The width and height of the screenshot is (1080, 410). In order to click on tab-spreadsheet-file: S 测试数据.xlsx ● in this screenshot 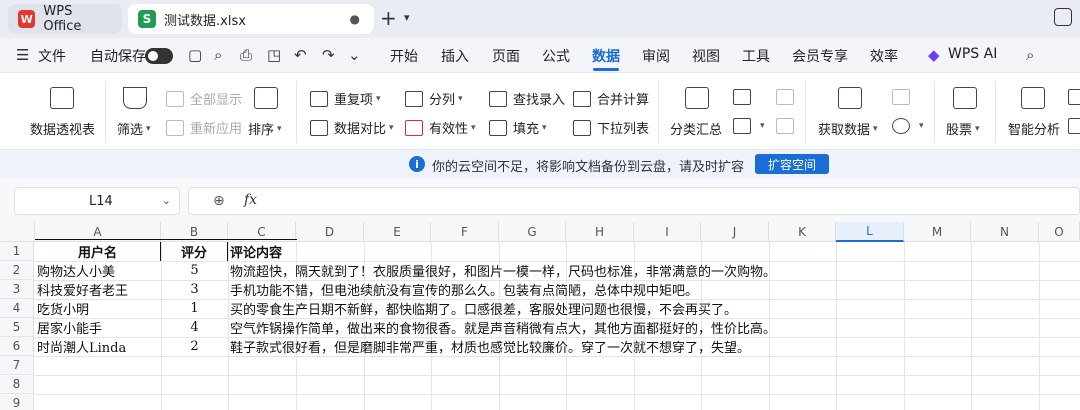, I will do `click(251, 19)`.